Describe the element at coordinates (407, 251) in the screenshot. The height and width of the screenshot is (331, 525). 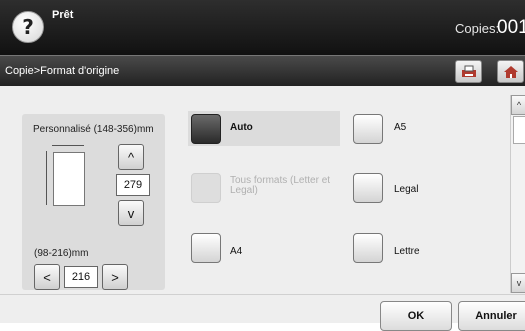
I see `option-lettre-label: Lettre` at that location.